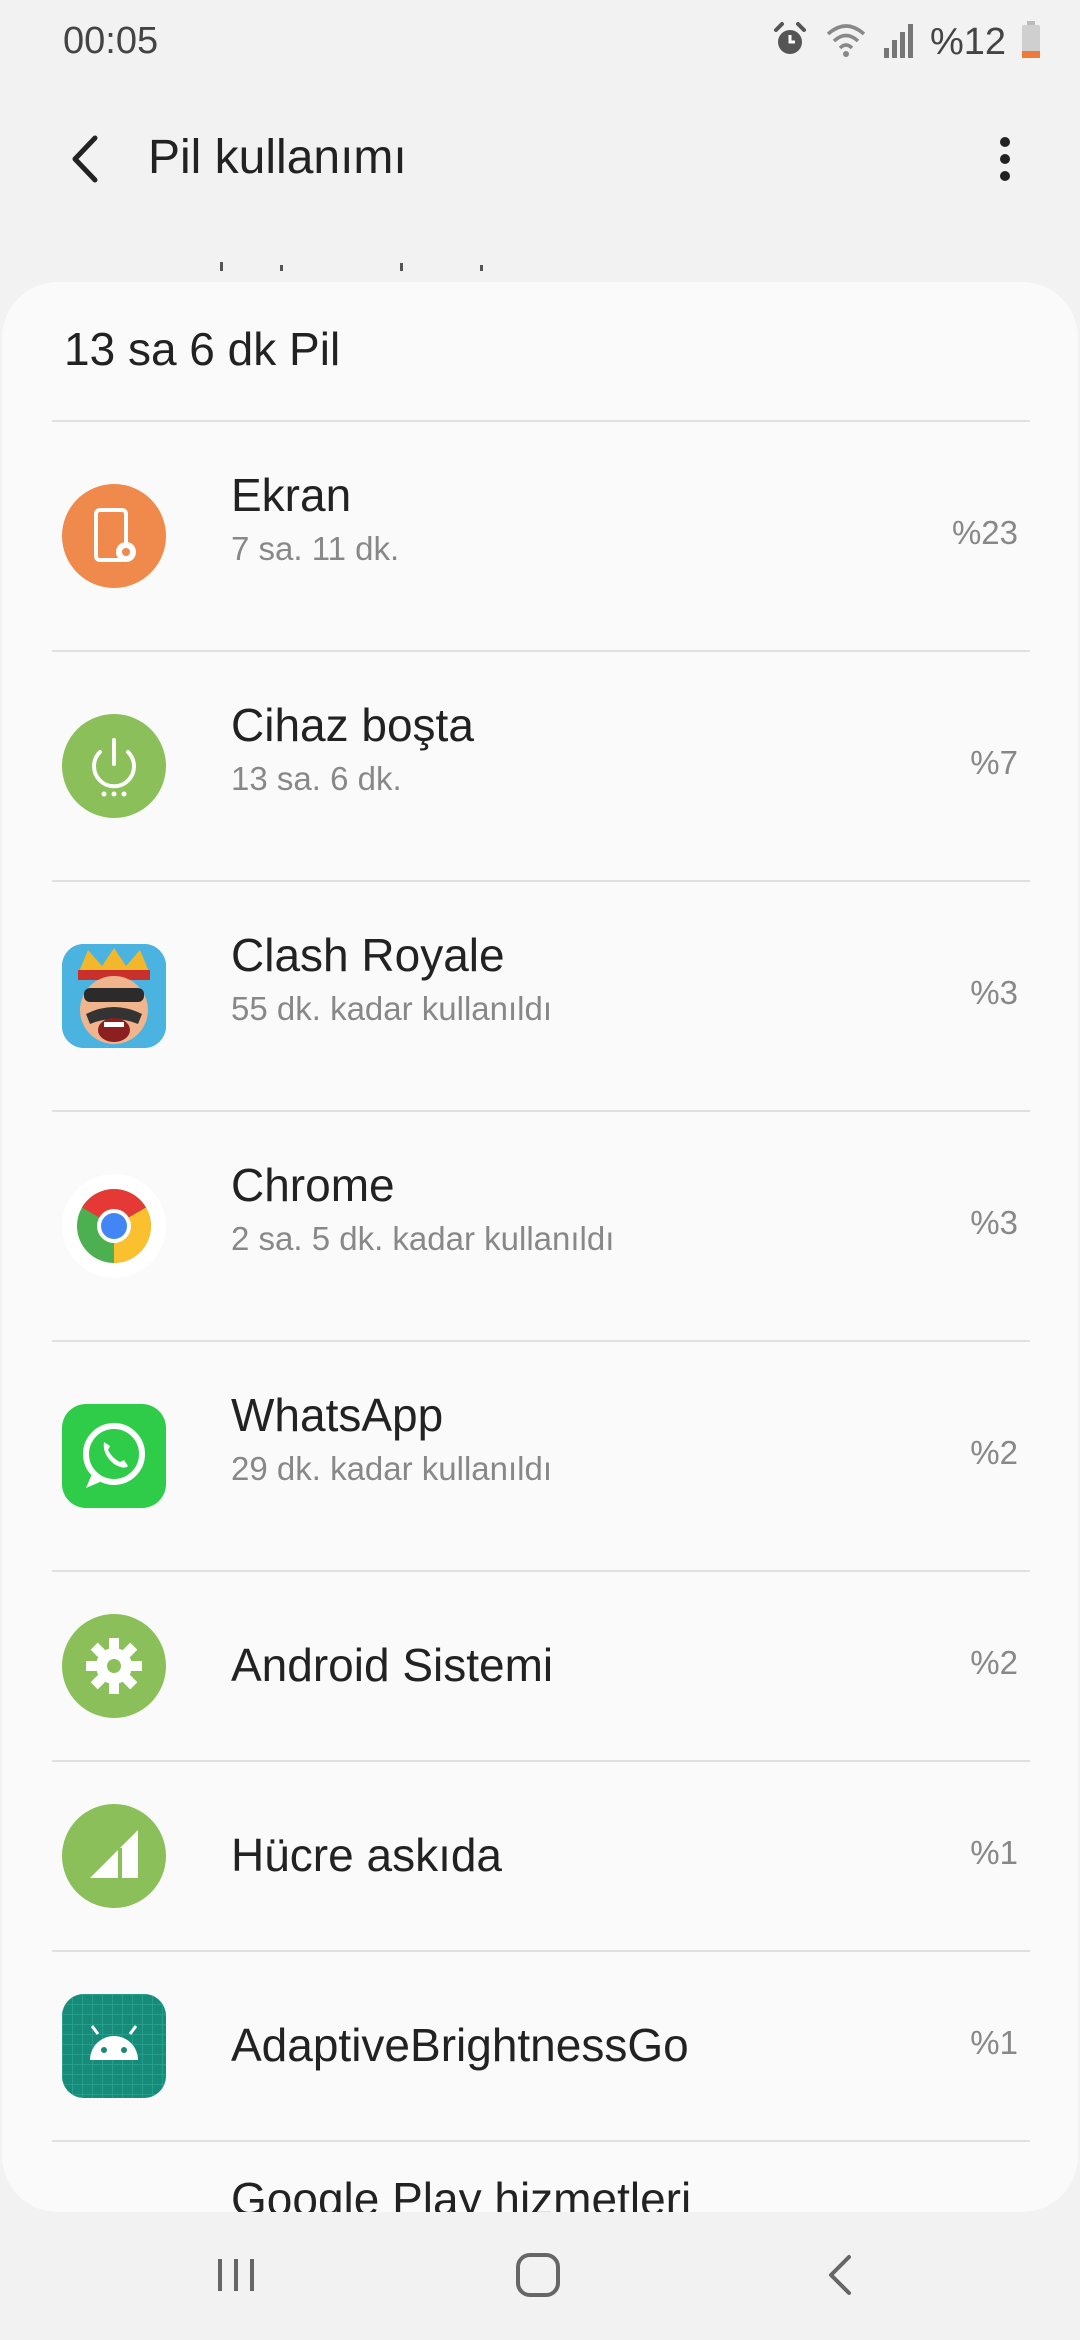  What do you see at coordinates (1031, 42) in the screenshot?
I see `battery-icon` at bounding box center [1031, 42].